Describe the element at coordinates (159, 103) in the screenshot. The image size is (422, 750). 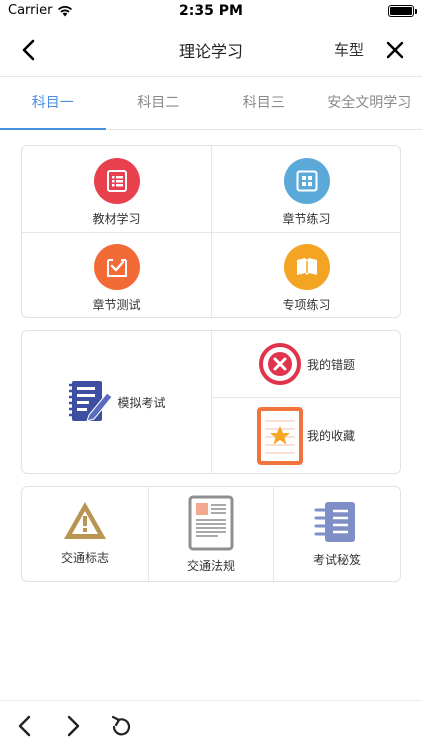
I see `tab-subject-two: 科目二` at that location.